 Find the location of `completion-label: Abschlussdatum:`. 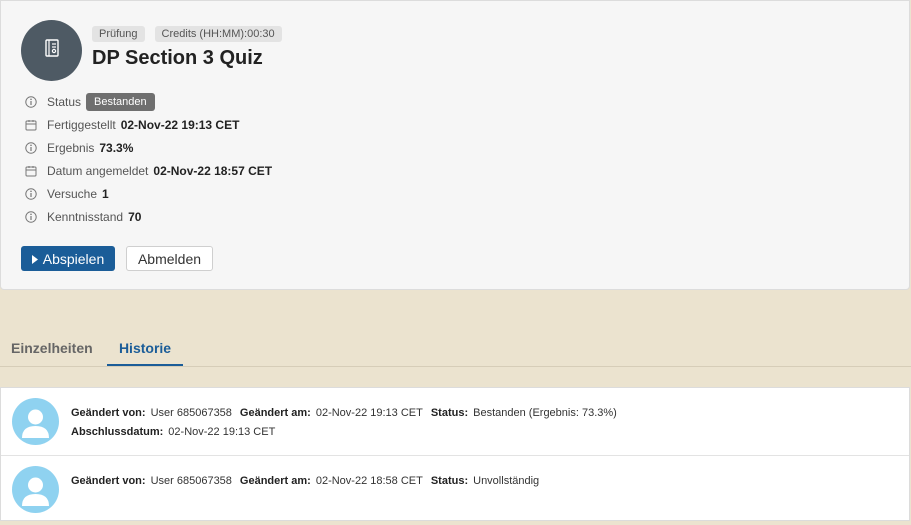

completion-label: Abschlussdatum: is located at coordinates (117, 431).